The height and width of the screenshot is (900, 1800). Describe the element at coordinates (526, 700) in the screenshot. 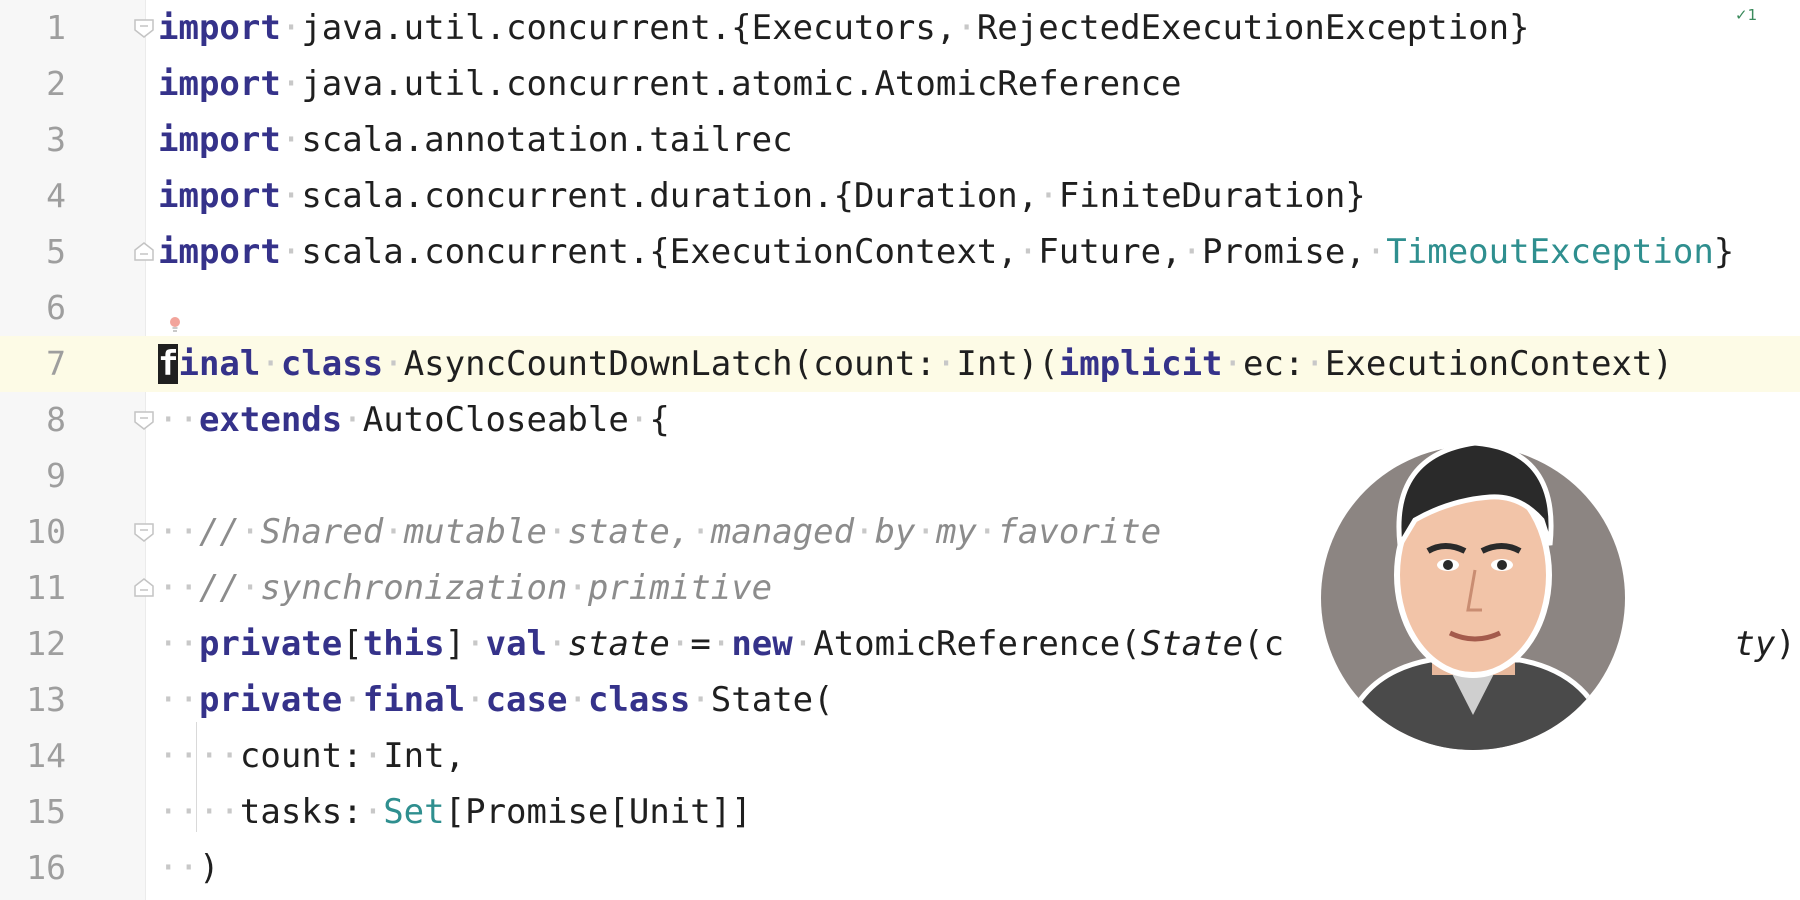

I see `code-token: case` at that location.